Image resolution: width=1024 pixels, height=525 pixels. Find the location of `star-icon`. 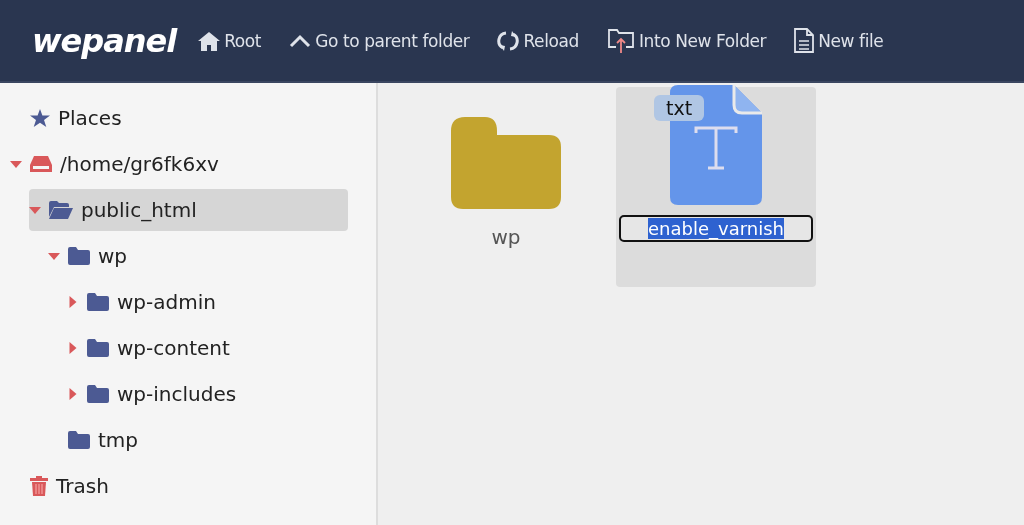

star-icon is located at coordinates (40, 118).